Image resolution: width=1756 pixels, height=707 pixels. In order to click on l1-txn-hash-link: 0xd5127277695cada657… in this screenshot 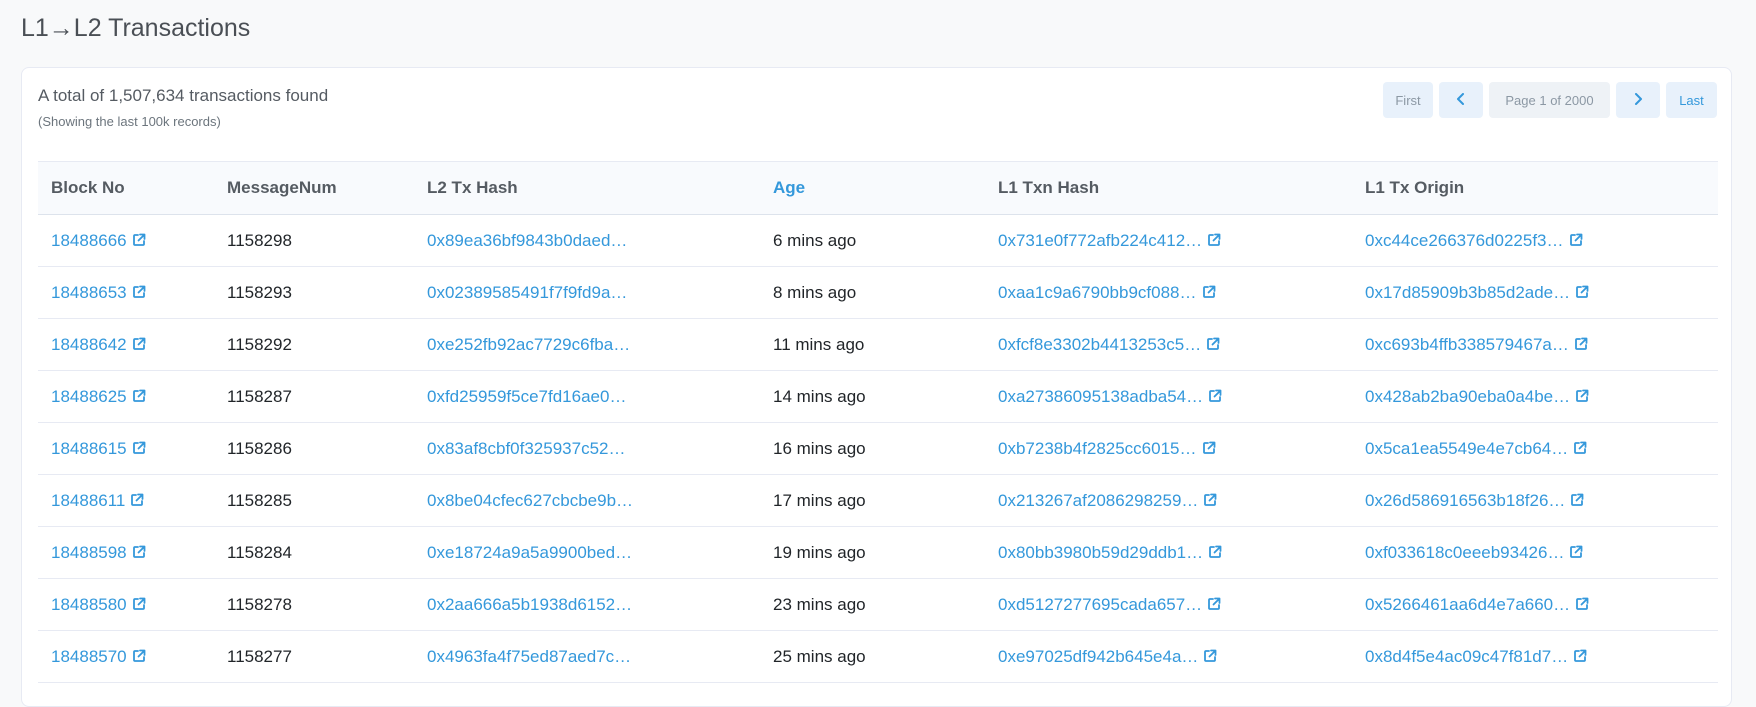, I will do `click(1100, 604)`.